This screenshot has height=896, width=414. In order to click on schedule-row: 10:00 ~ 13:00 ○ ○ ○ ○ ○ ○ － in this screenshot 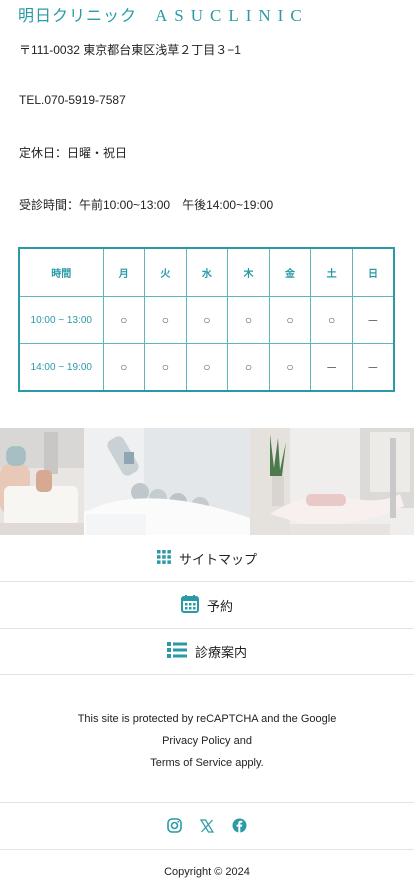, I will do `click(206, 320)`.